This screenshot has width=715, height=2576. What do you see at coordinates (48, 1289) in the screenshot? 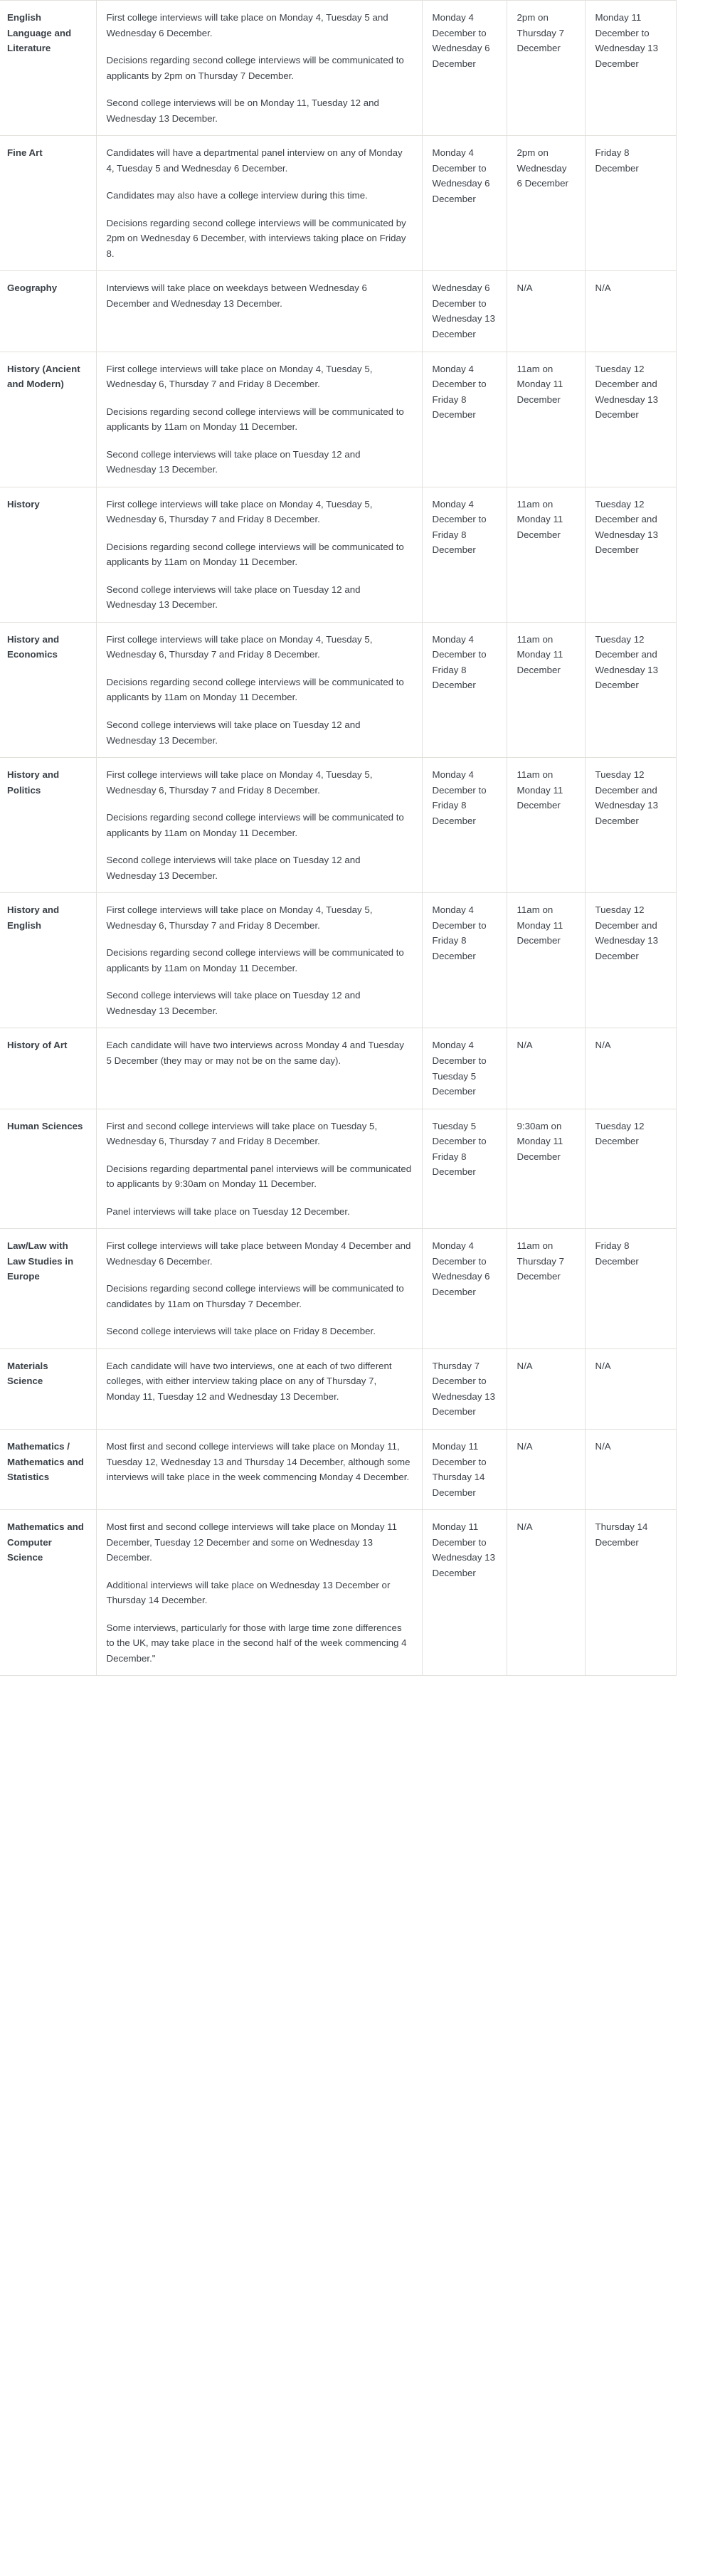
I see `subject-cell: Law/Law with Law Studies in Europe` at bounding box center [48, 1289].